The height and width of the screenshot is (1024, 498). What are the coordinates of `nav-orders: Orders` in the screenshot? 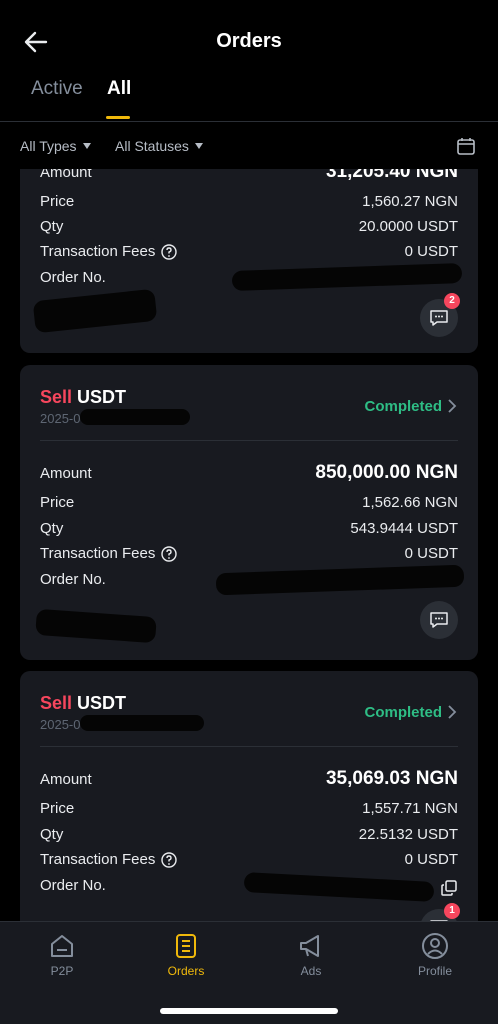 It's located at (186, 955).